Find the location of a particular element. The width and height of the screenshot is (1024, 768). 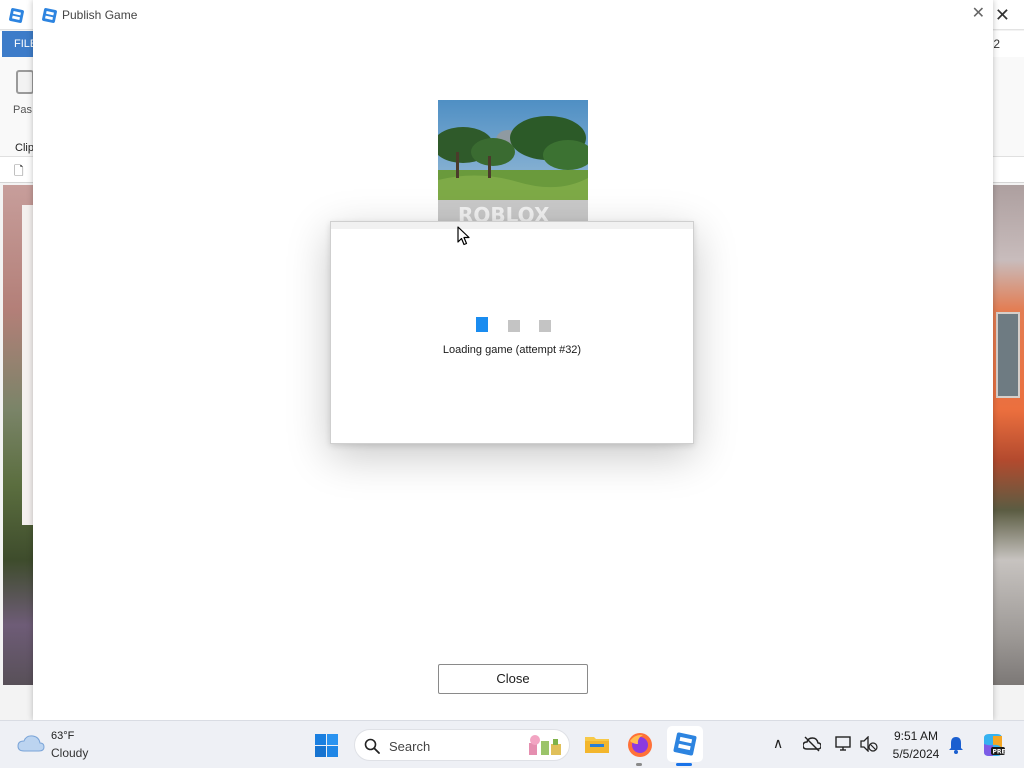

search-label: Search is located at coordinates (410, 746).